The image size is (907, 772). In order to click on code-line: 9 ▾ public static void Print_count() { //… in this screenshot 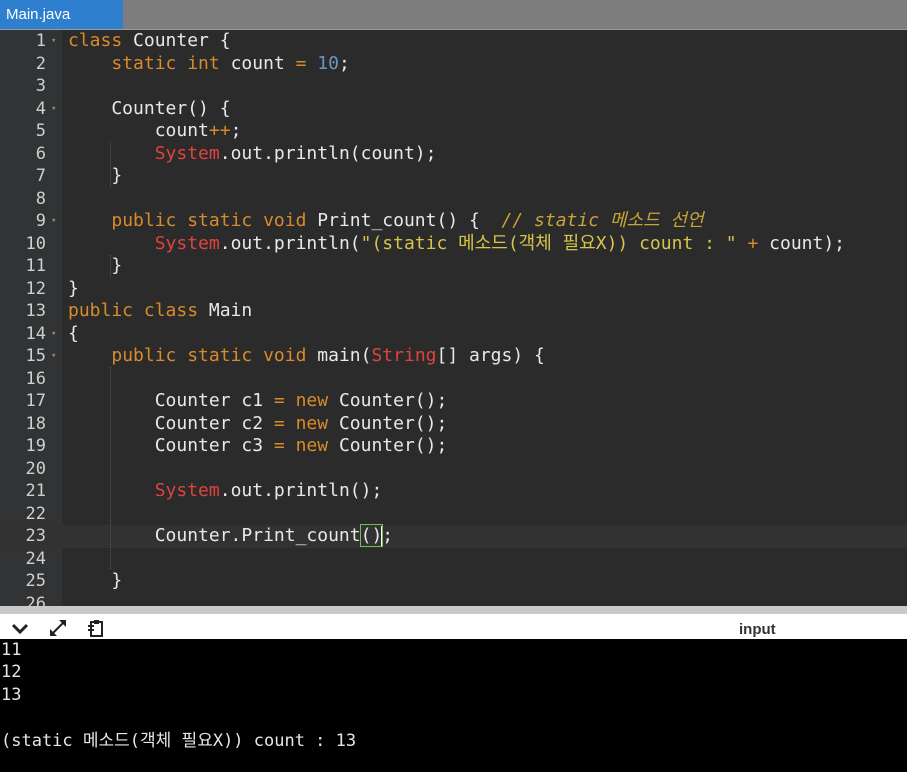, I will do `click(453, 221)`.